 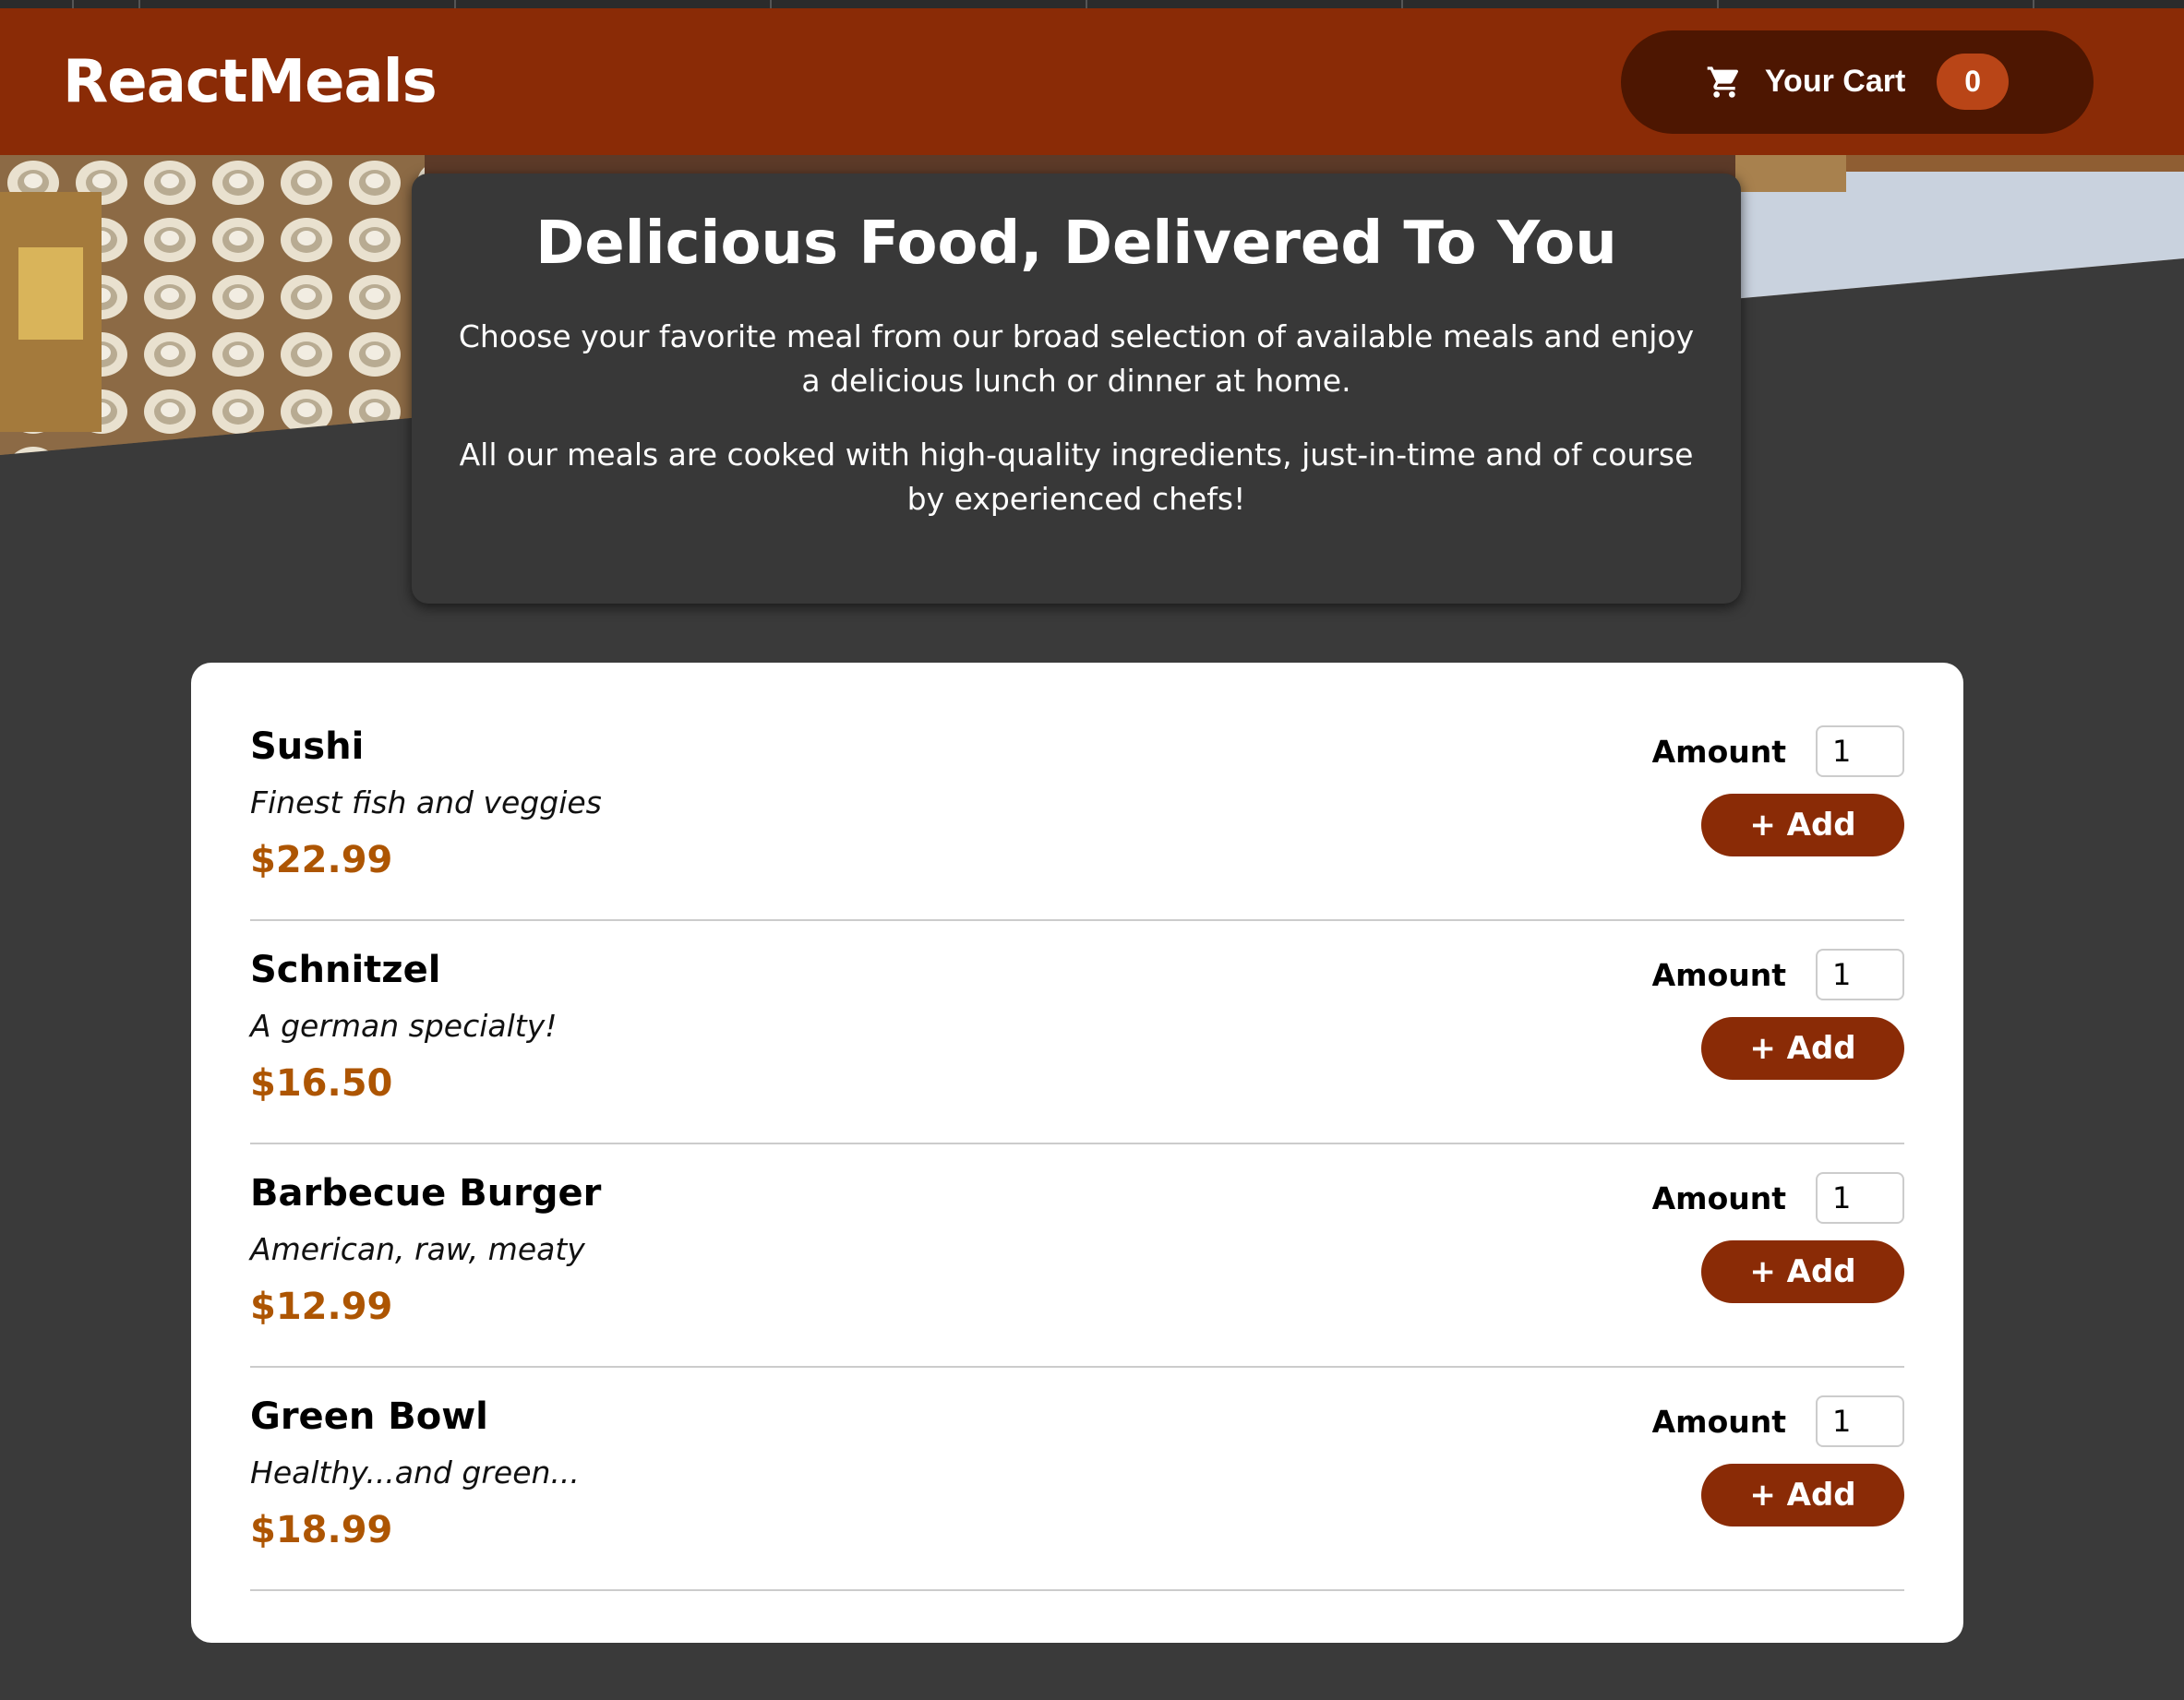 What do you see at coordinates (1076, 244) in the screenshot?
I see `summary-title: Delicious Food, Delivered To You` at bounding box center [1076, 244].